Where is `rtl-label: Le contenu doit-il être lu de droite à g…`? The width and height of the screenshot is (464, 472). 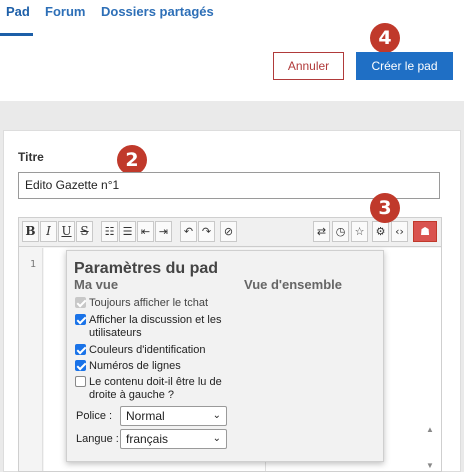
rtl-label: Le contenu doit-il être lu de droite à g… is located at coordinates (155, 388).